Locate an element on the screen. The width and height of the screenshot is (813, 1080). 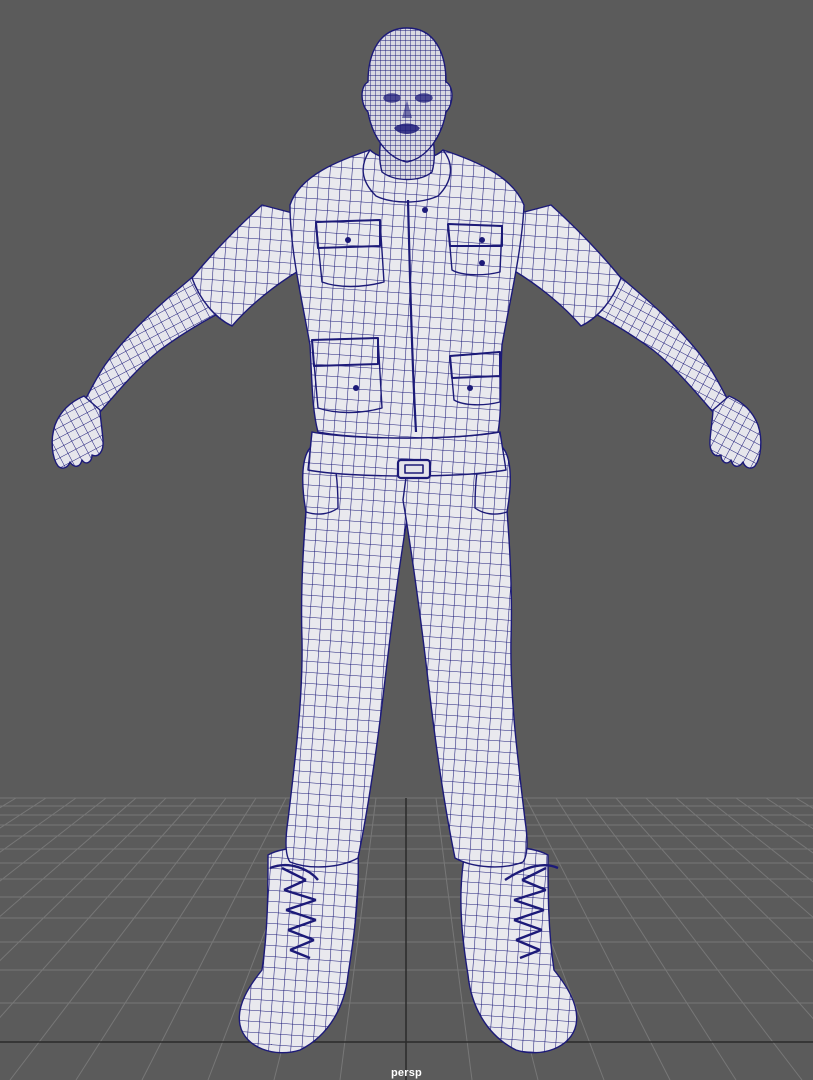
left-hand-mesh is located at coordinates (77, 432).